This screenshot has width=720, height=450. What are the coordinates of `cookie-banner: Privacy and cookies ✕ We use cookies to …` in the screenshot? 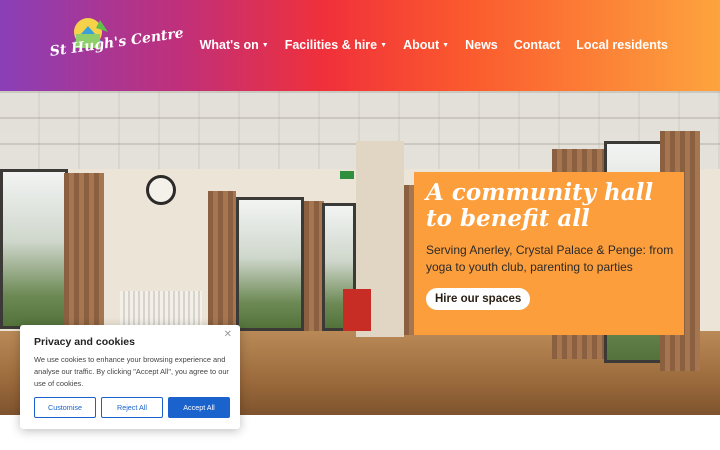 It's located at (130, 377).